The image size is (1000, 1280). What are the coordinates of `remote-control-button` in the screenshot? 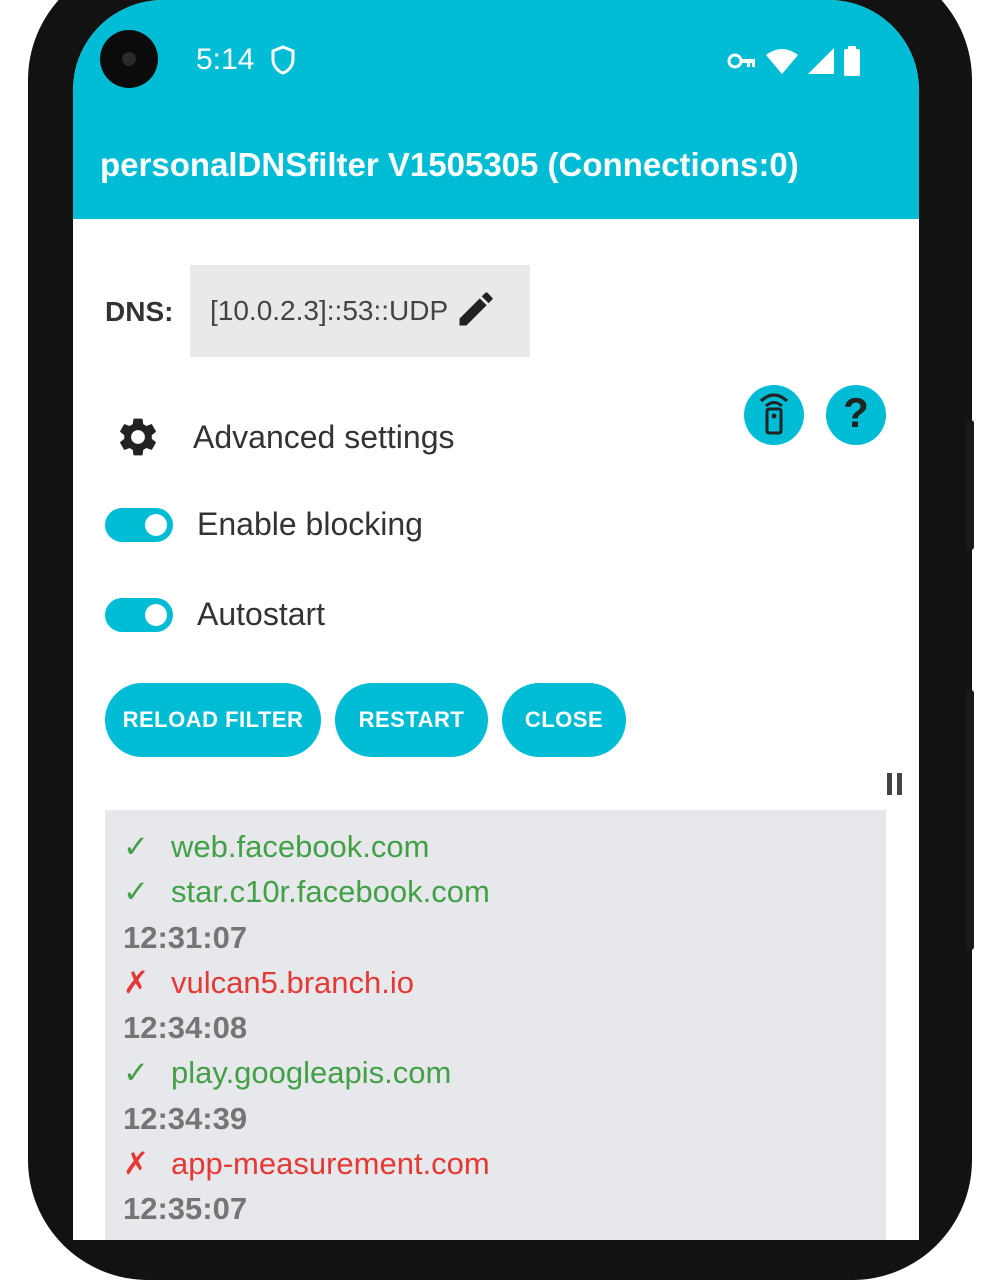 It's located at (774, 415).